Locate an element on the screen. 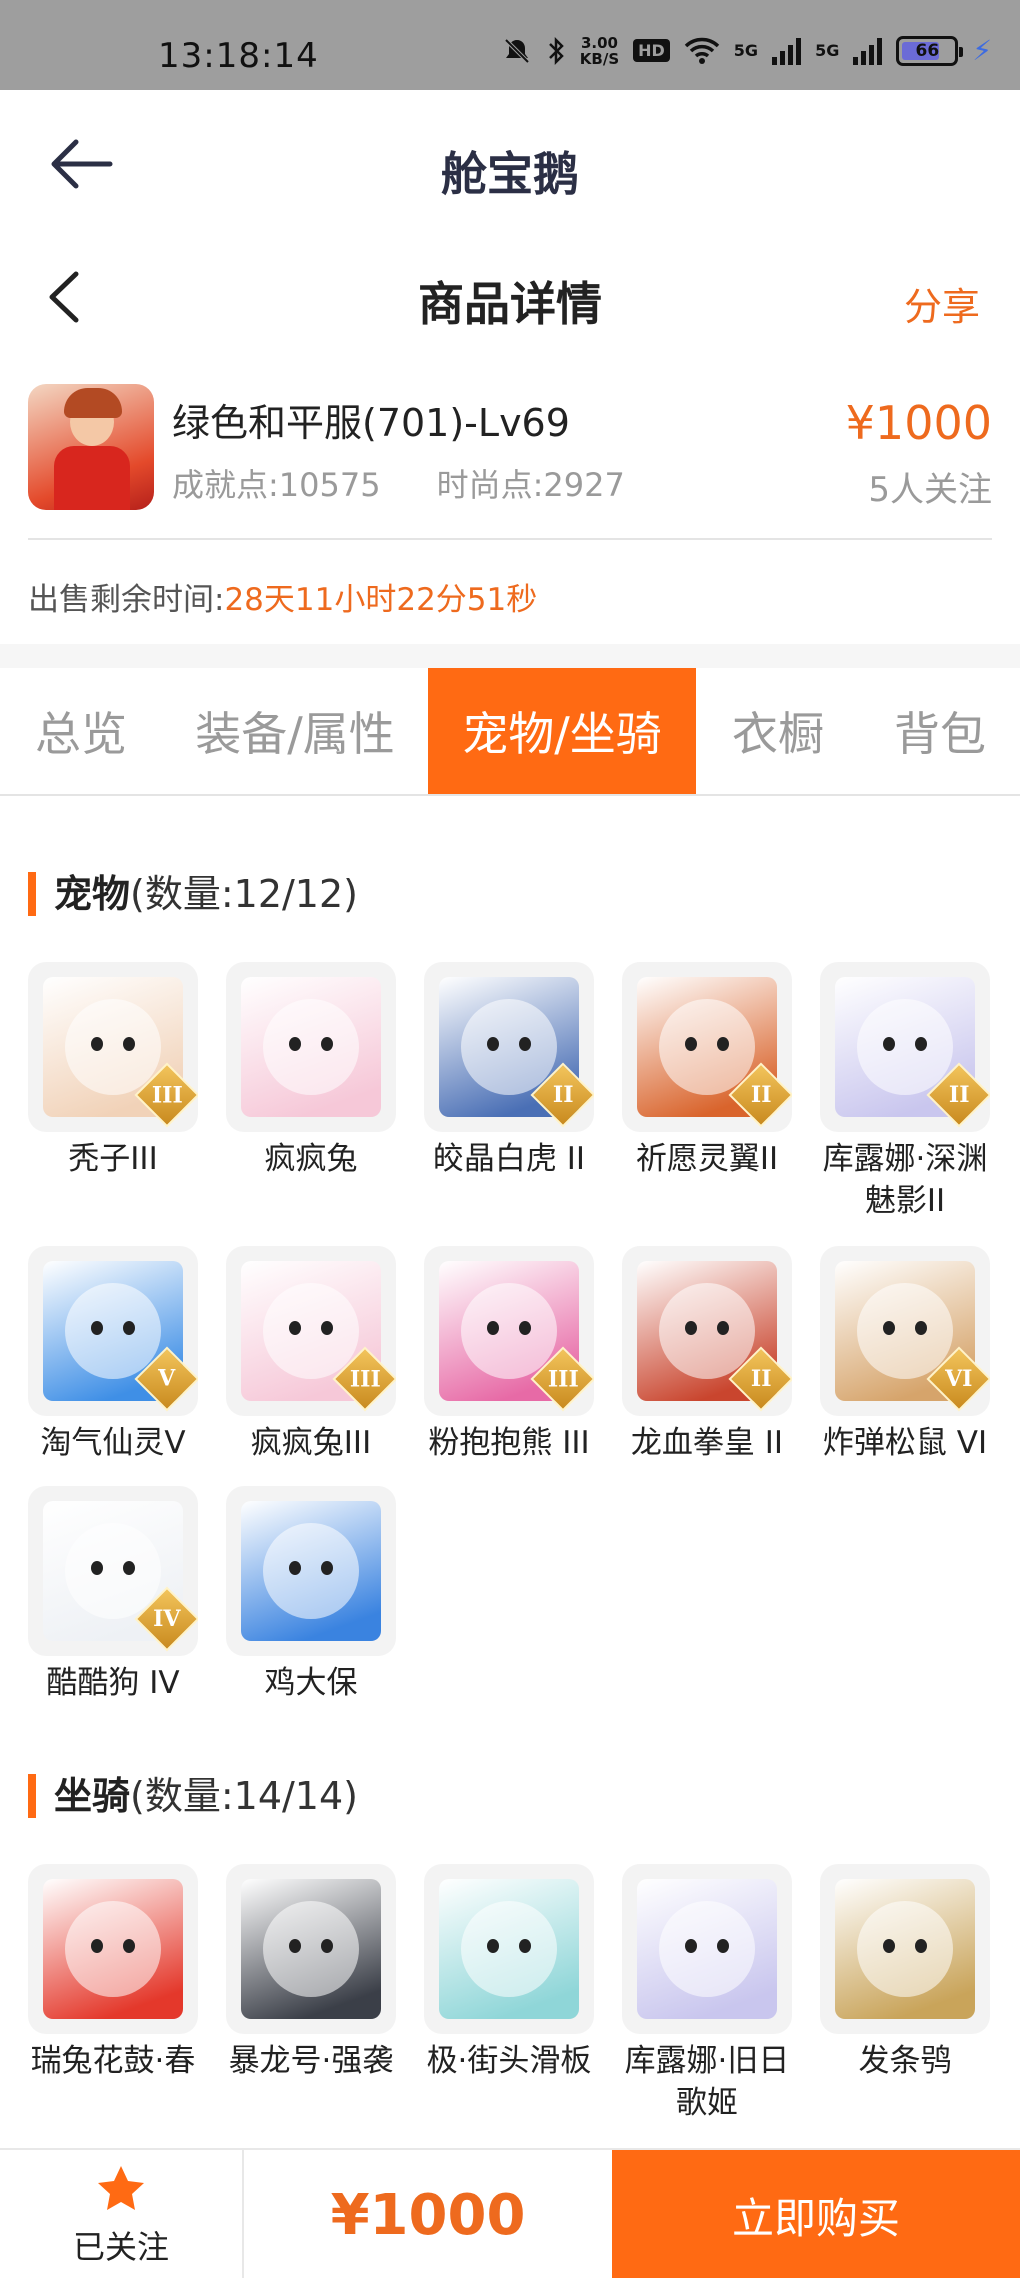  follow-label: 已关注 is located at coordinates (120, 2247).